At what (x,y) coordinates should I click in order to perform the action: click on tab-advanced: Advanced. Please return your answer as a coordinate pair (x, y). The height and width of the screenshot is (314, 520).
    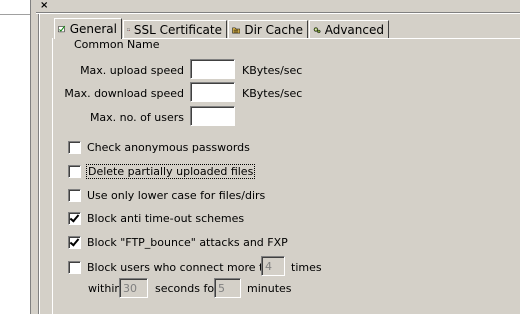
    Looking at the image, I should click on (349, 29).